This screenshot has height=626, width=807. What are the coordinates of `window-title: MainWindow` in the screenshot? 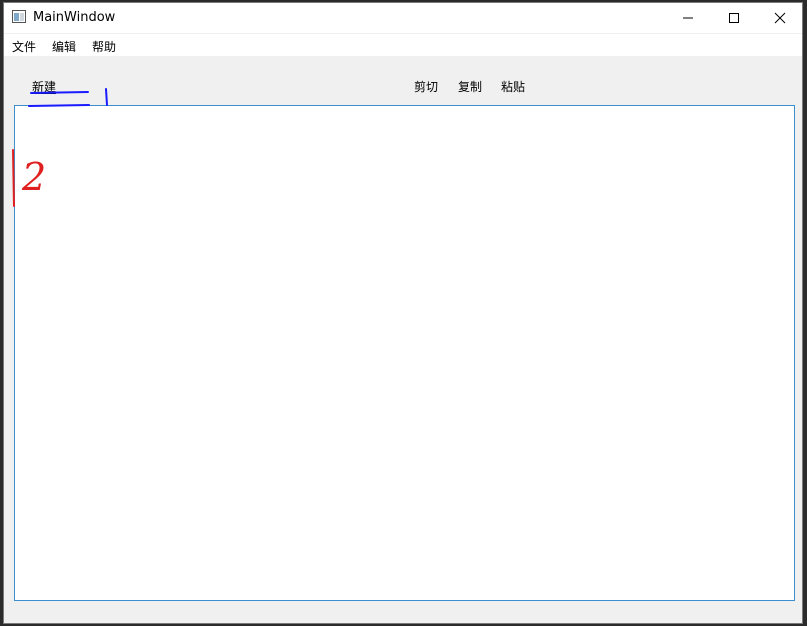 It's located at (74, 17).